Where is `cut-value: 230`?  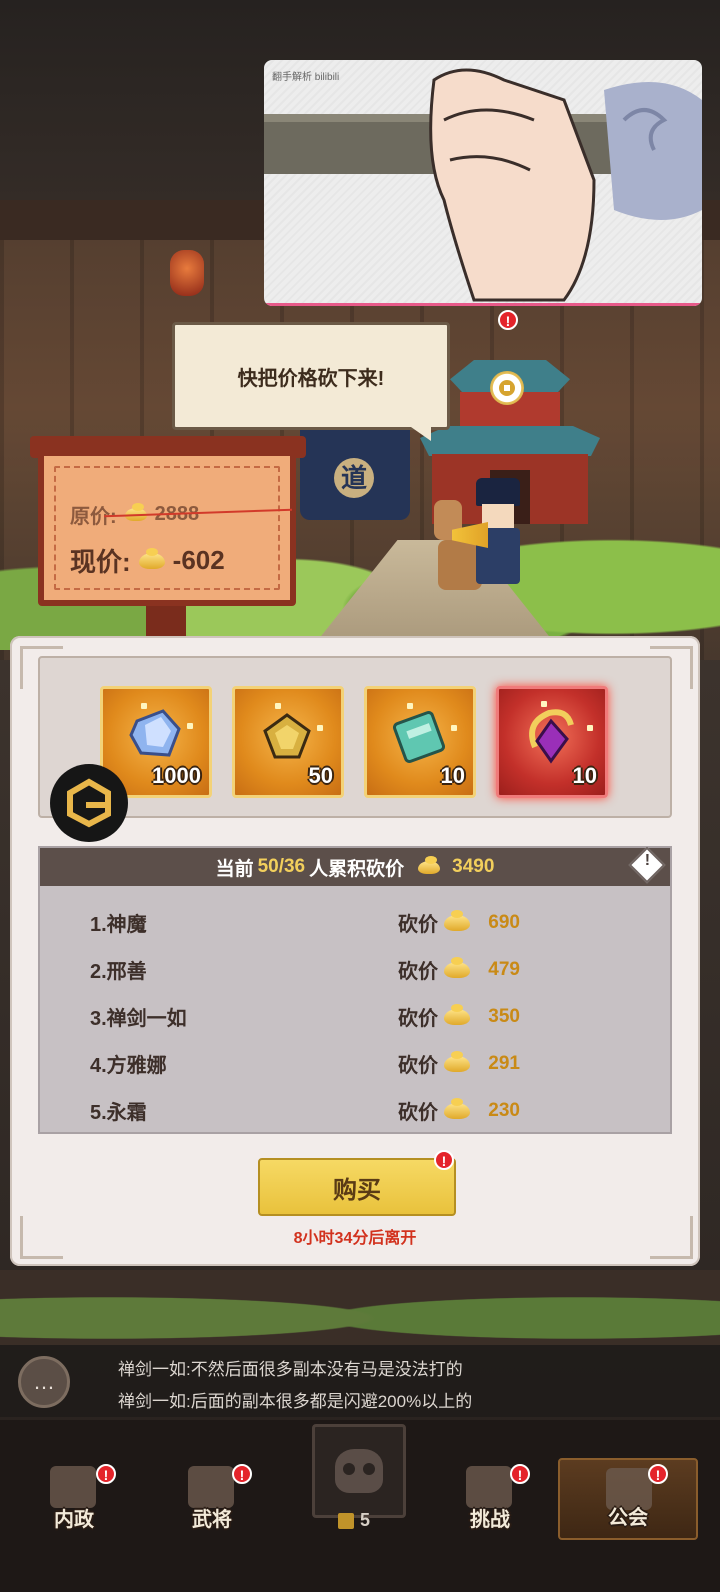
cut-value: 230 is located at coordinates (504, 1110).